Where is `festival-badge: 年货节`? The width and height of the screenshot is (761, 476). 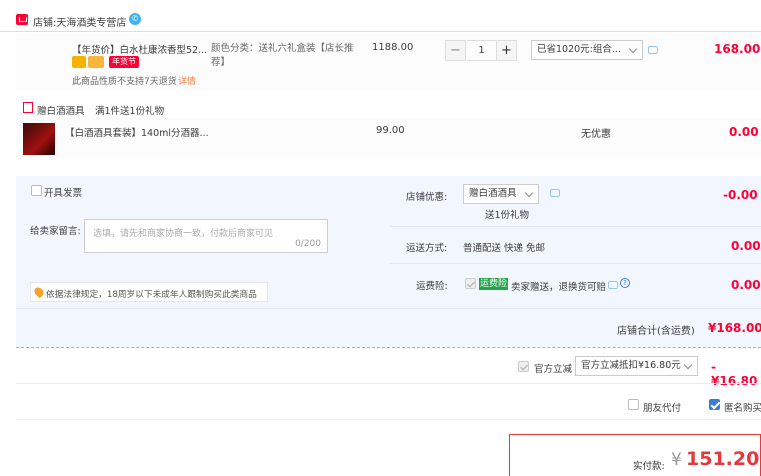
festival-badge: 年货节 is located at coordinates (124, 62).